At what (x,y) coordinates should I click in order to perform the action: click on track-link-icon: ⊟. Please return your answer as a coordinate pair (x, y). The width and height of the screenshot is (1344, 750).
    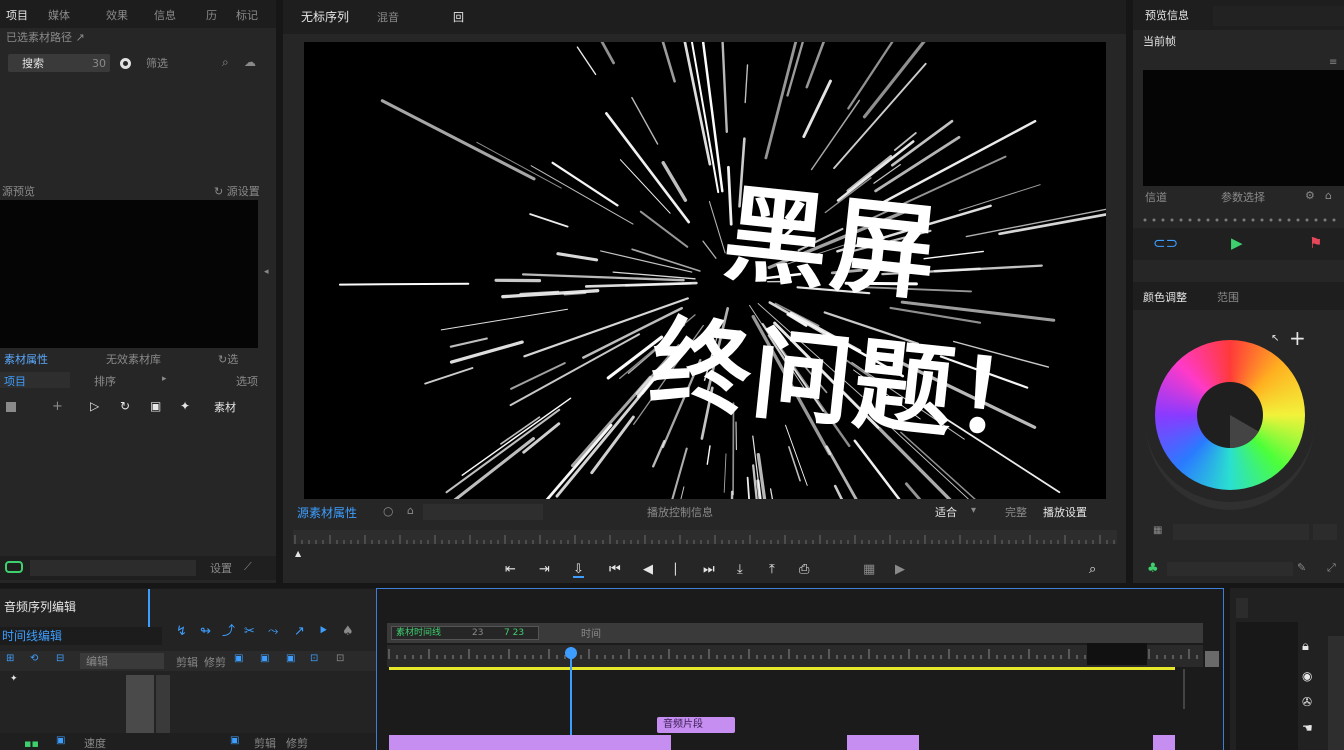
    Looking at the image, I should click on (60, 659).